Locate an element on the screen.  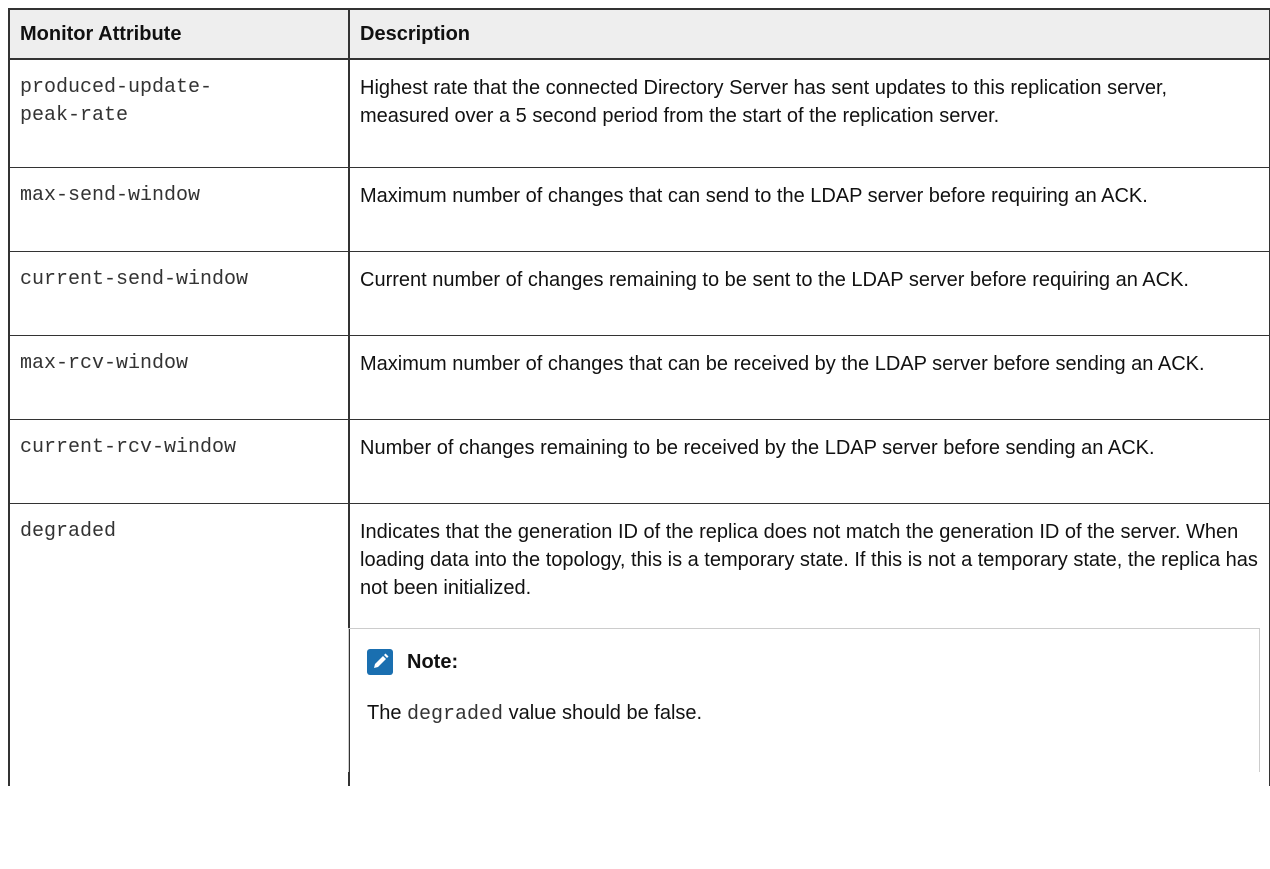
note-code: degraded is located at coordinates (455, 714).